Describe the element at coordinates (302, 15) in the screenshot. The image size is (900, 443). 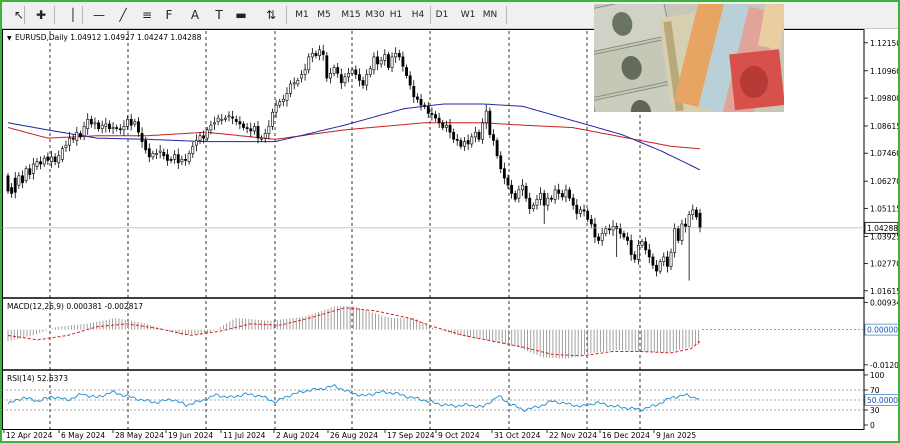
I see `timeframe-m1-button: M1` at that location.